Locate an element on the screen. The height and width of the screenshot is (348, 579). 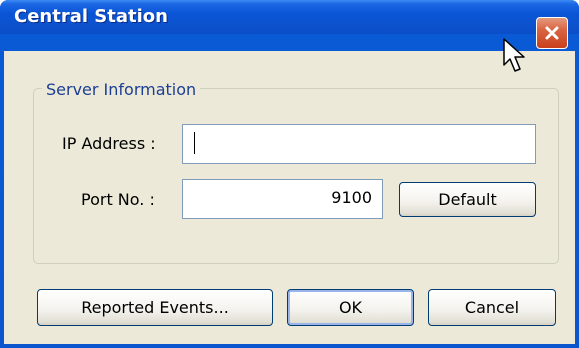
ok-button: OK is located at coordinates (350, 307).